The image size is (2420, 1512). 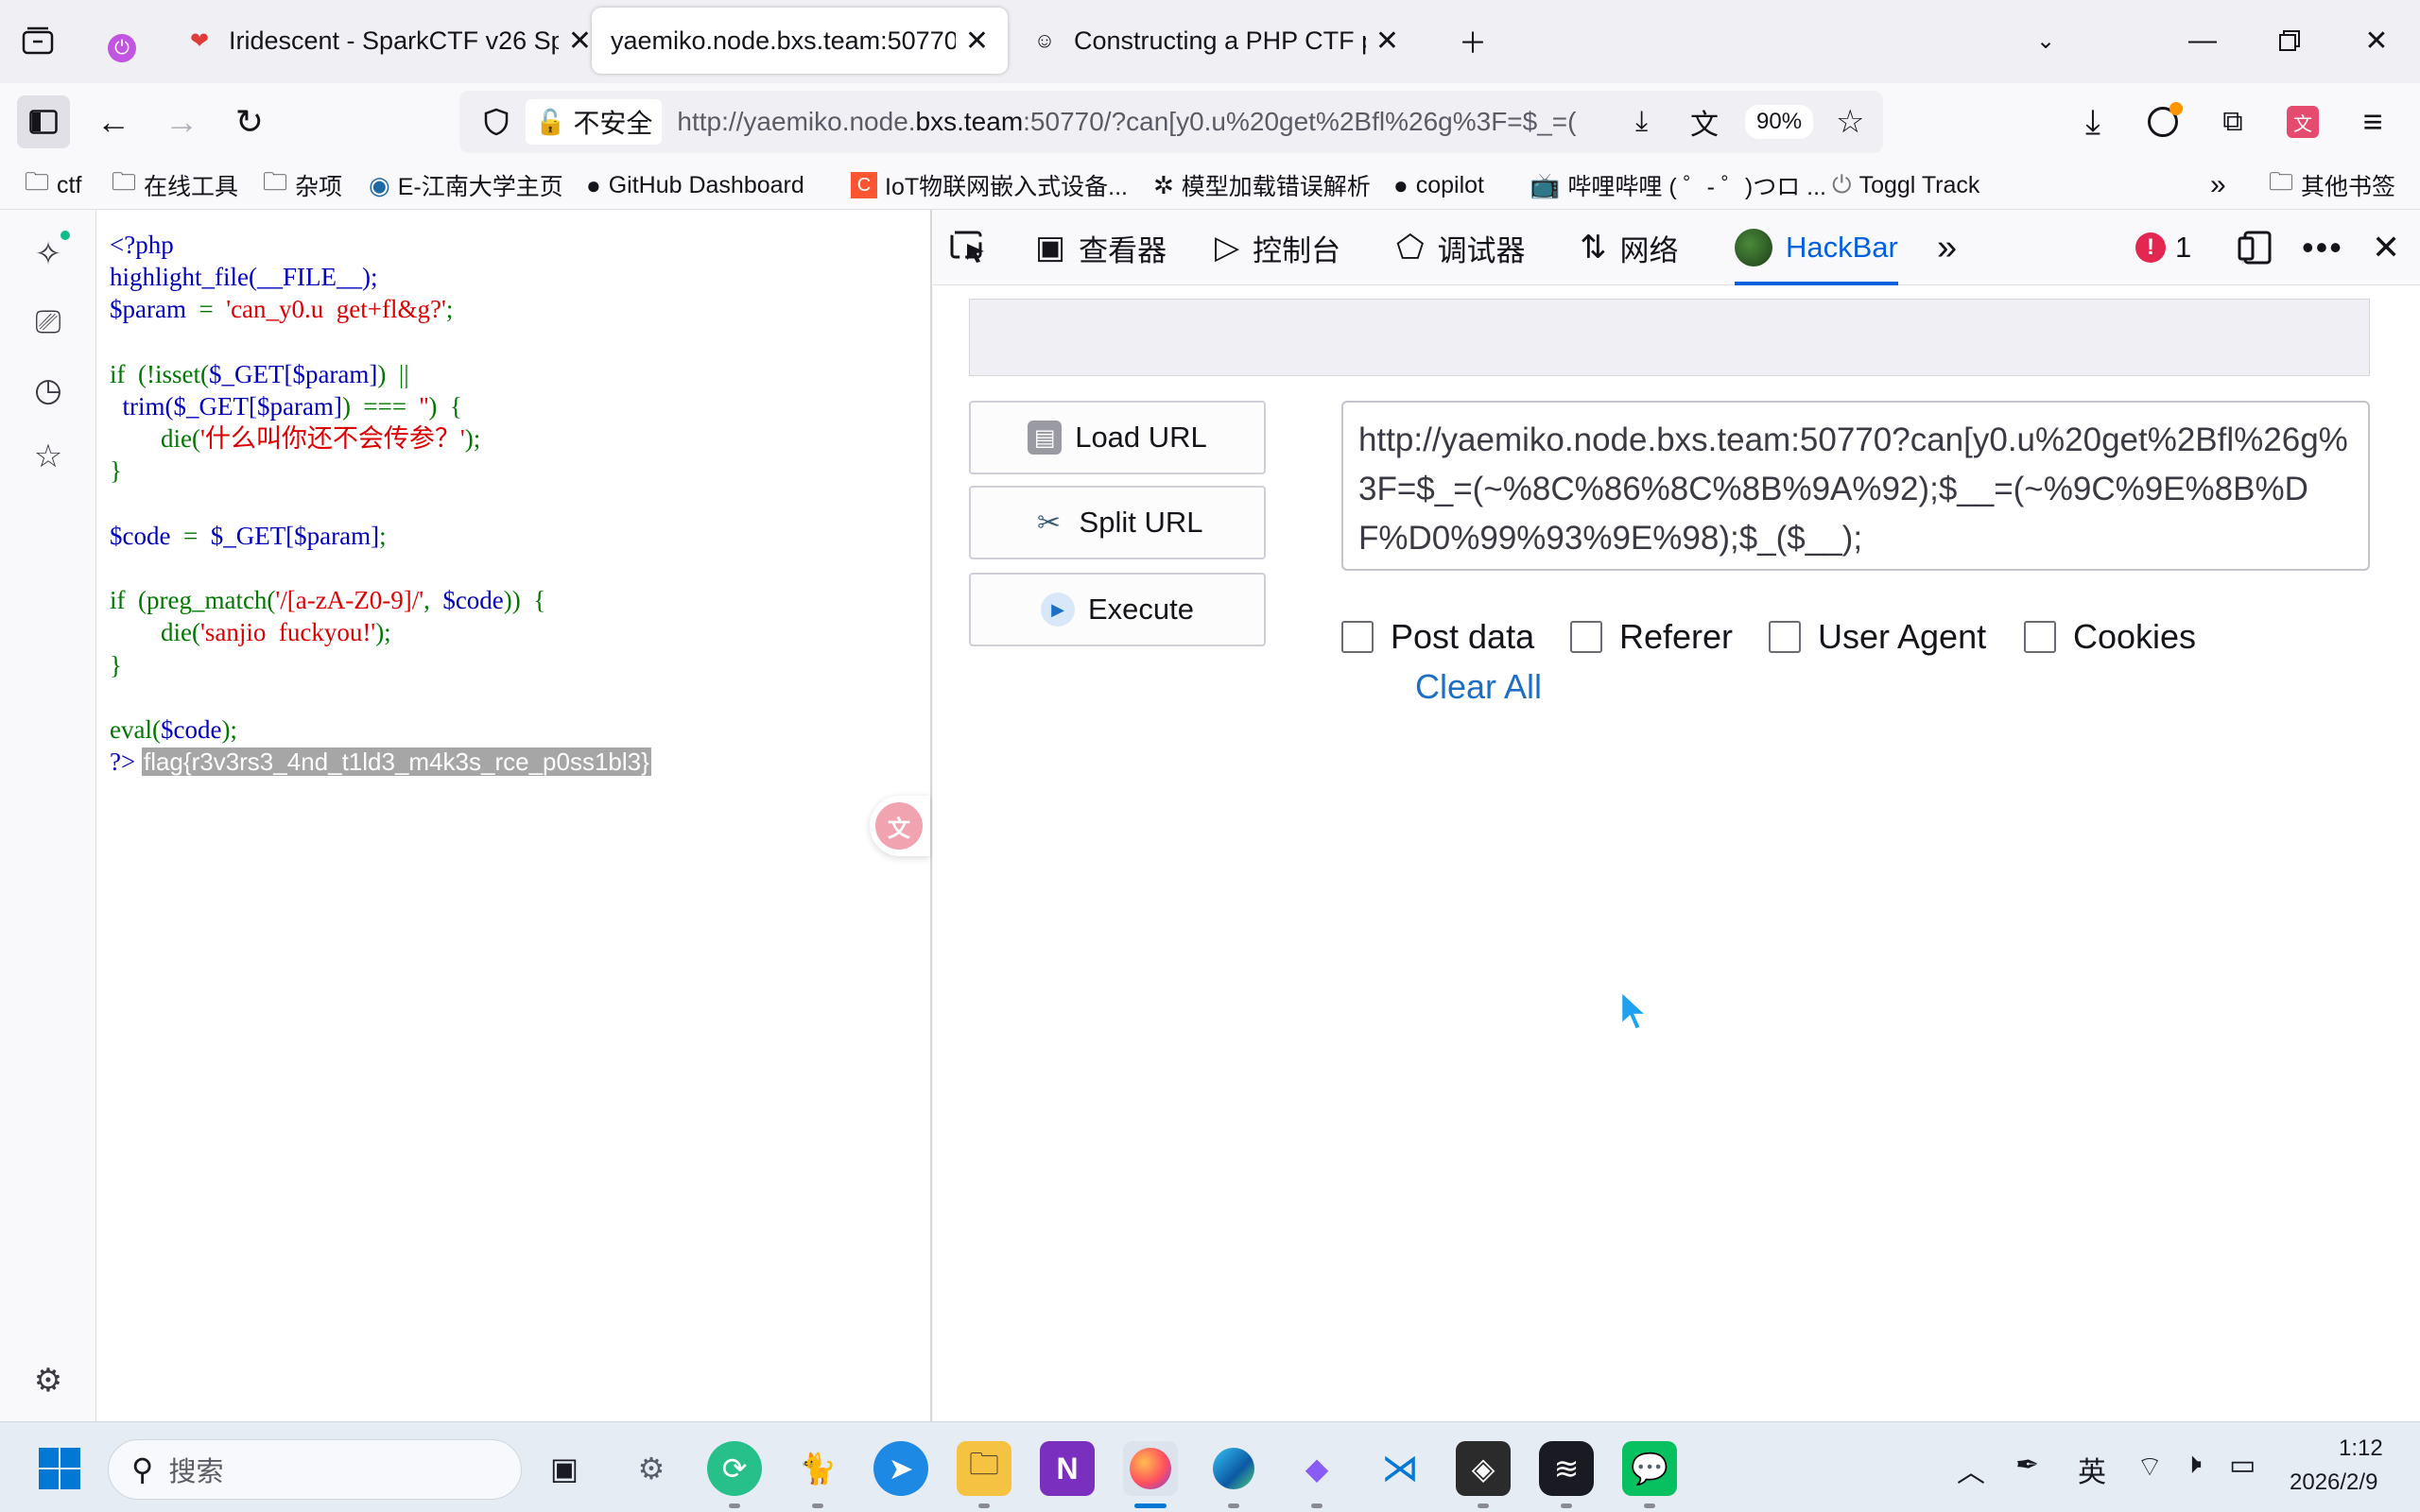 What do you see at coordinates (1067, 1468) in the screenshot?
I see `onenote-icon: N` at bounding box center [1067, 1468].